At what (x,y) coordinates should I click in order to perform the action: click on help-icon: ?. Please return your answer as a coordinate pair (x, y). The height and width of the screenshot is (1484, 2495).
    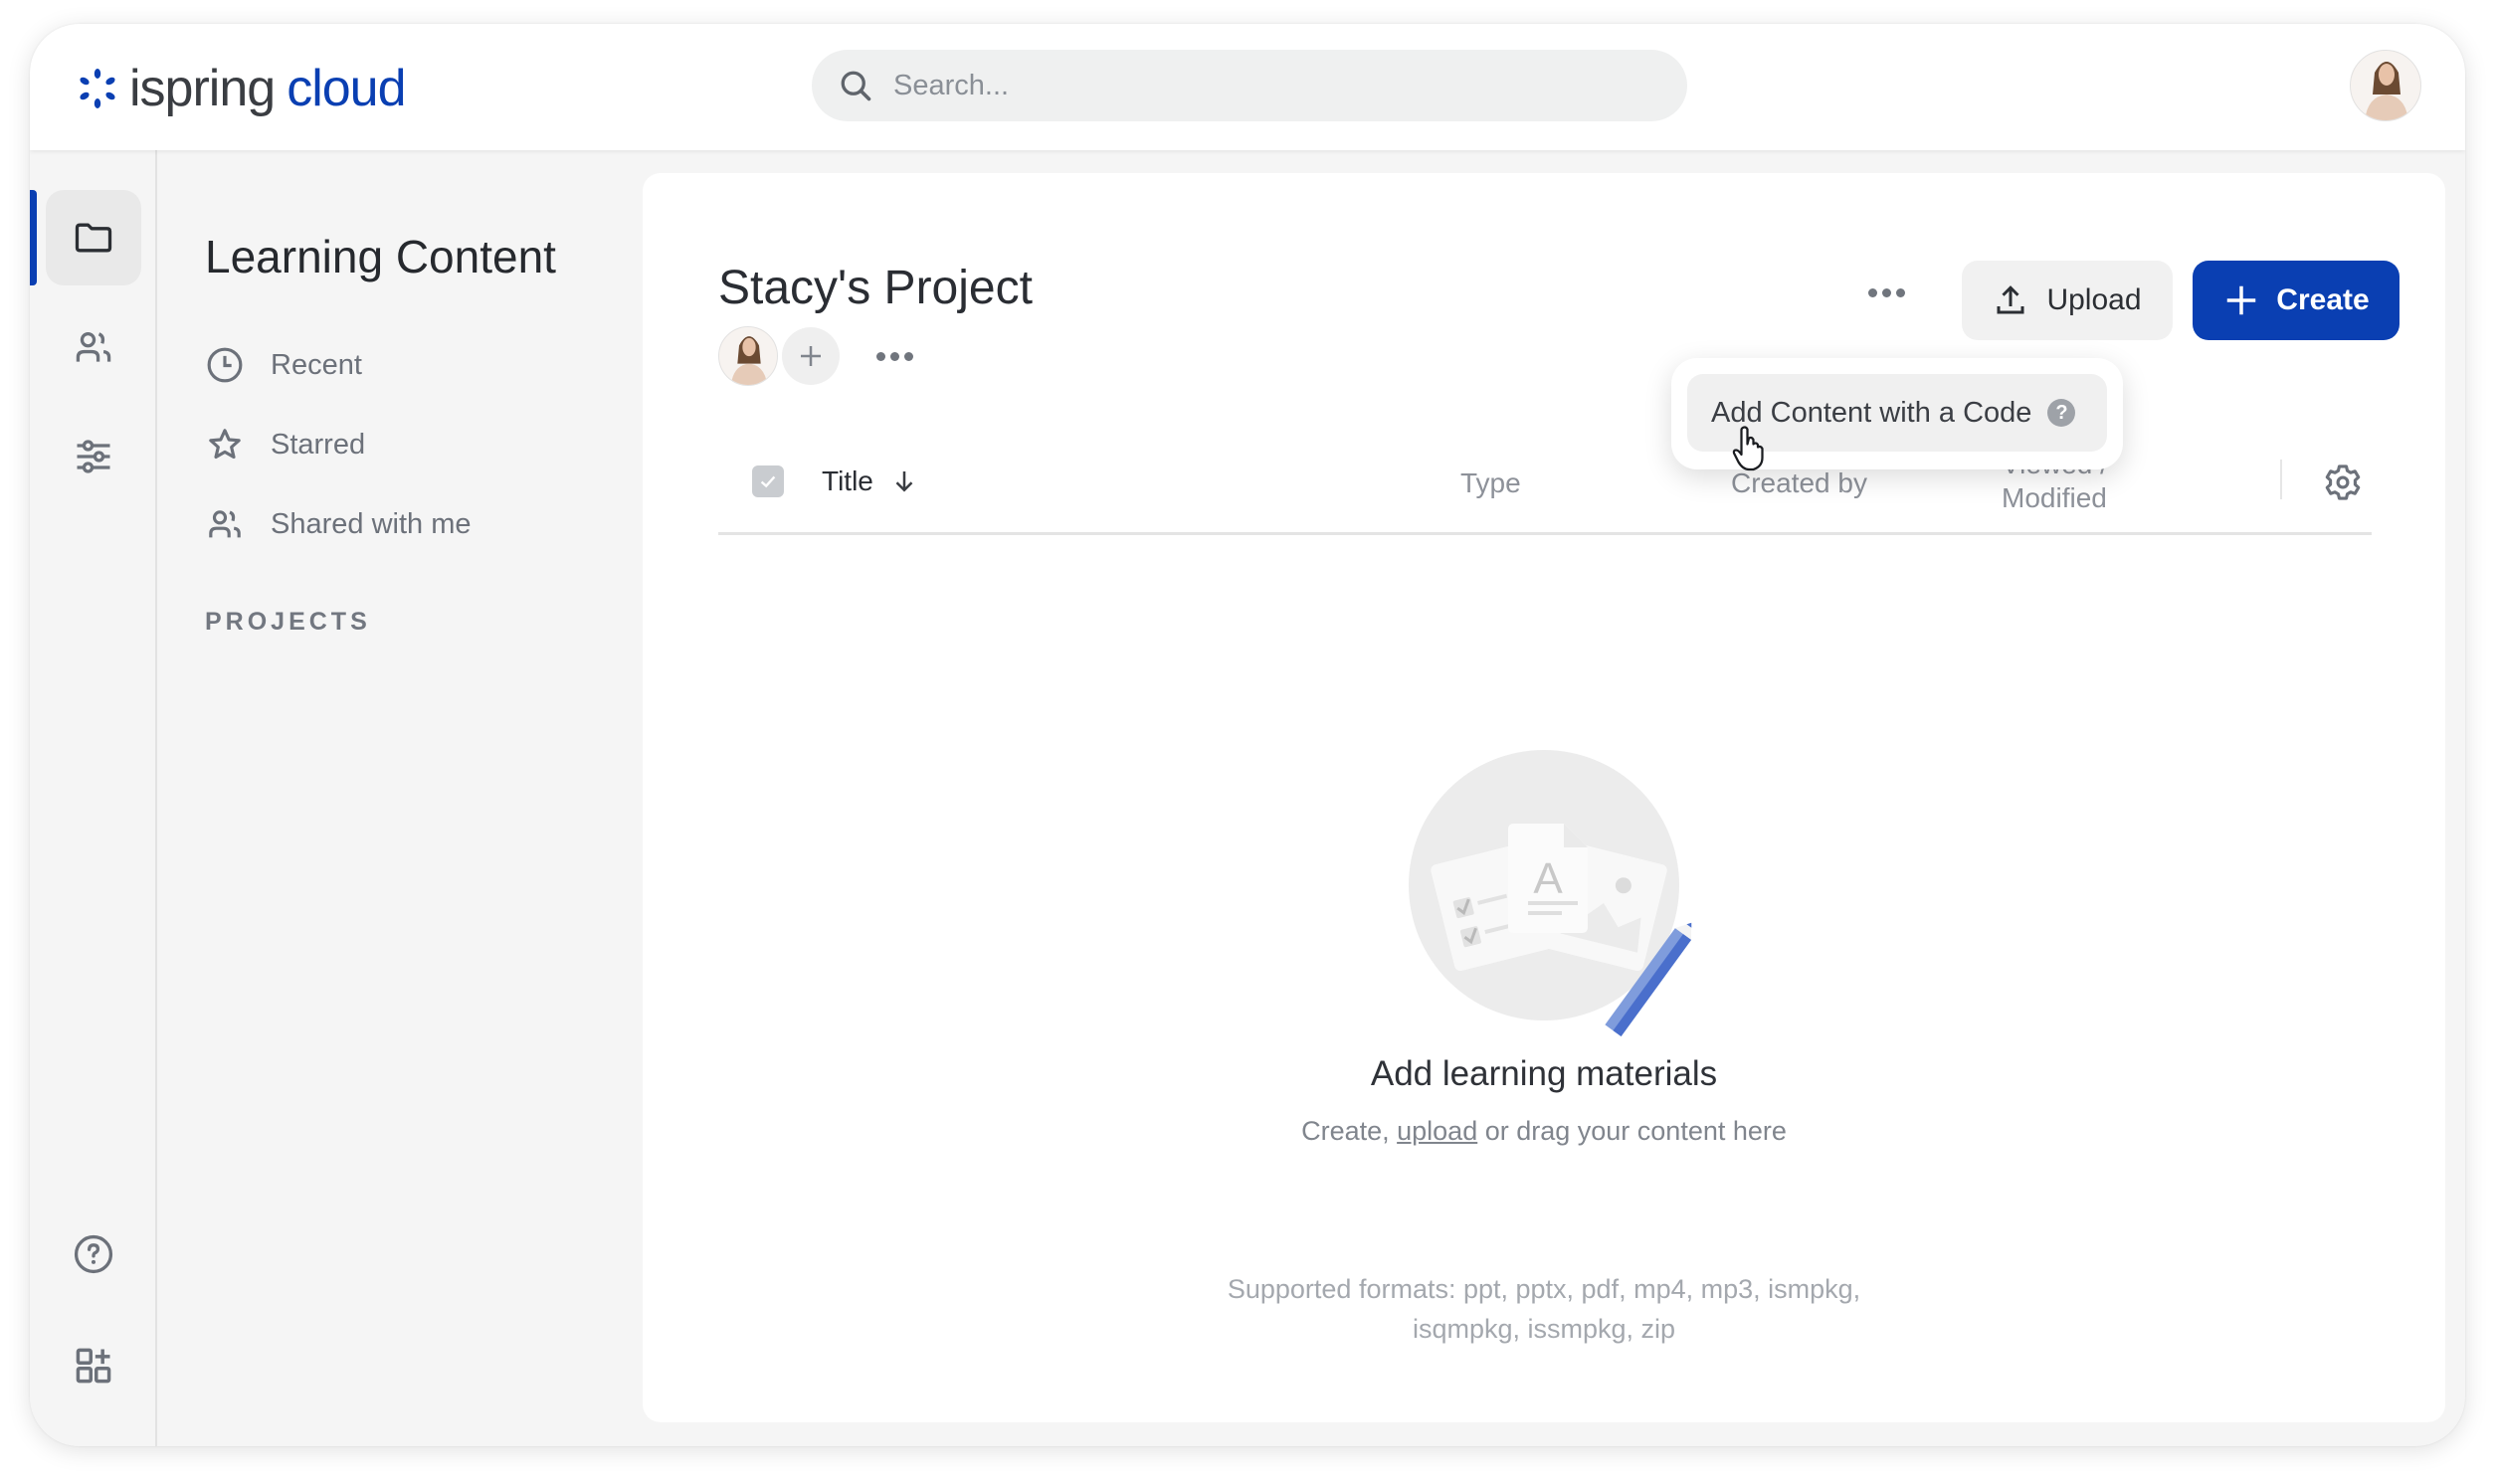
    Looking at the image, I should click on (2061, 413).